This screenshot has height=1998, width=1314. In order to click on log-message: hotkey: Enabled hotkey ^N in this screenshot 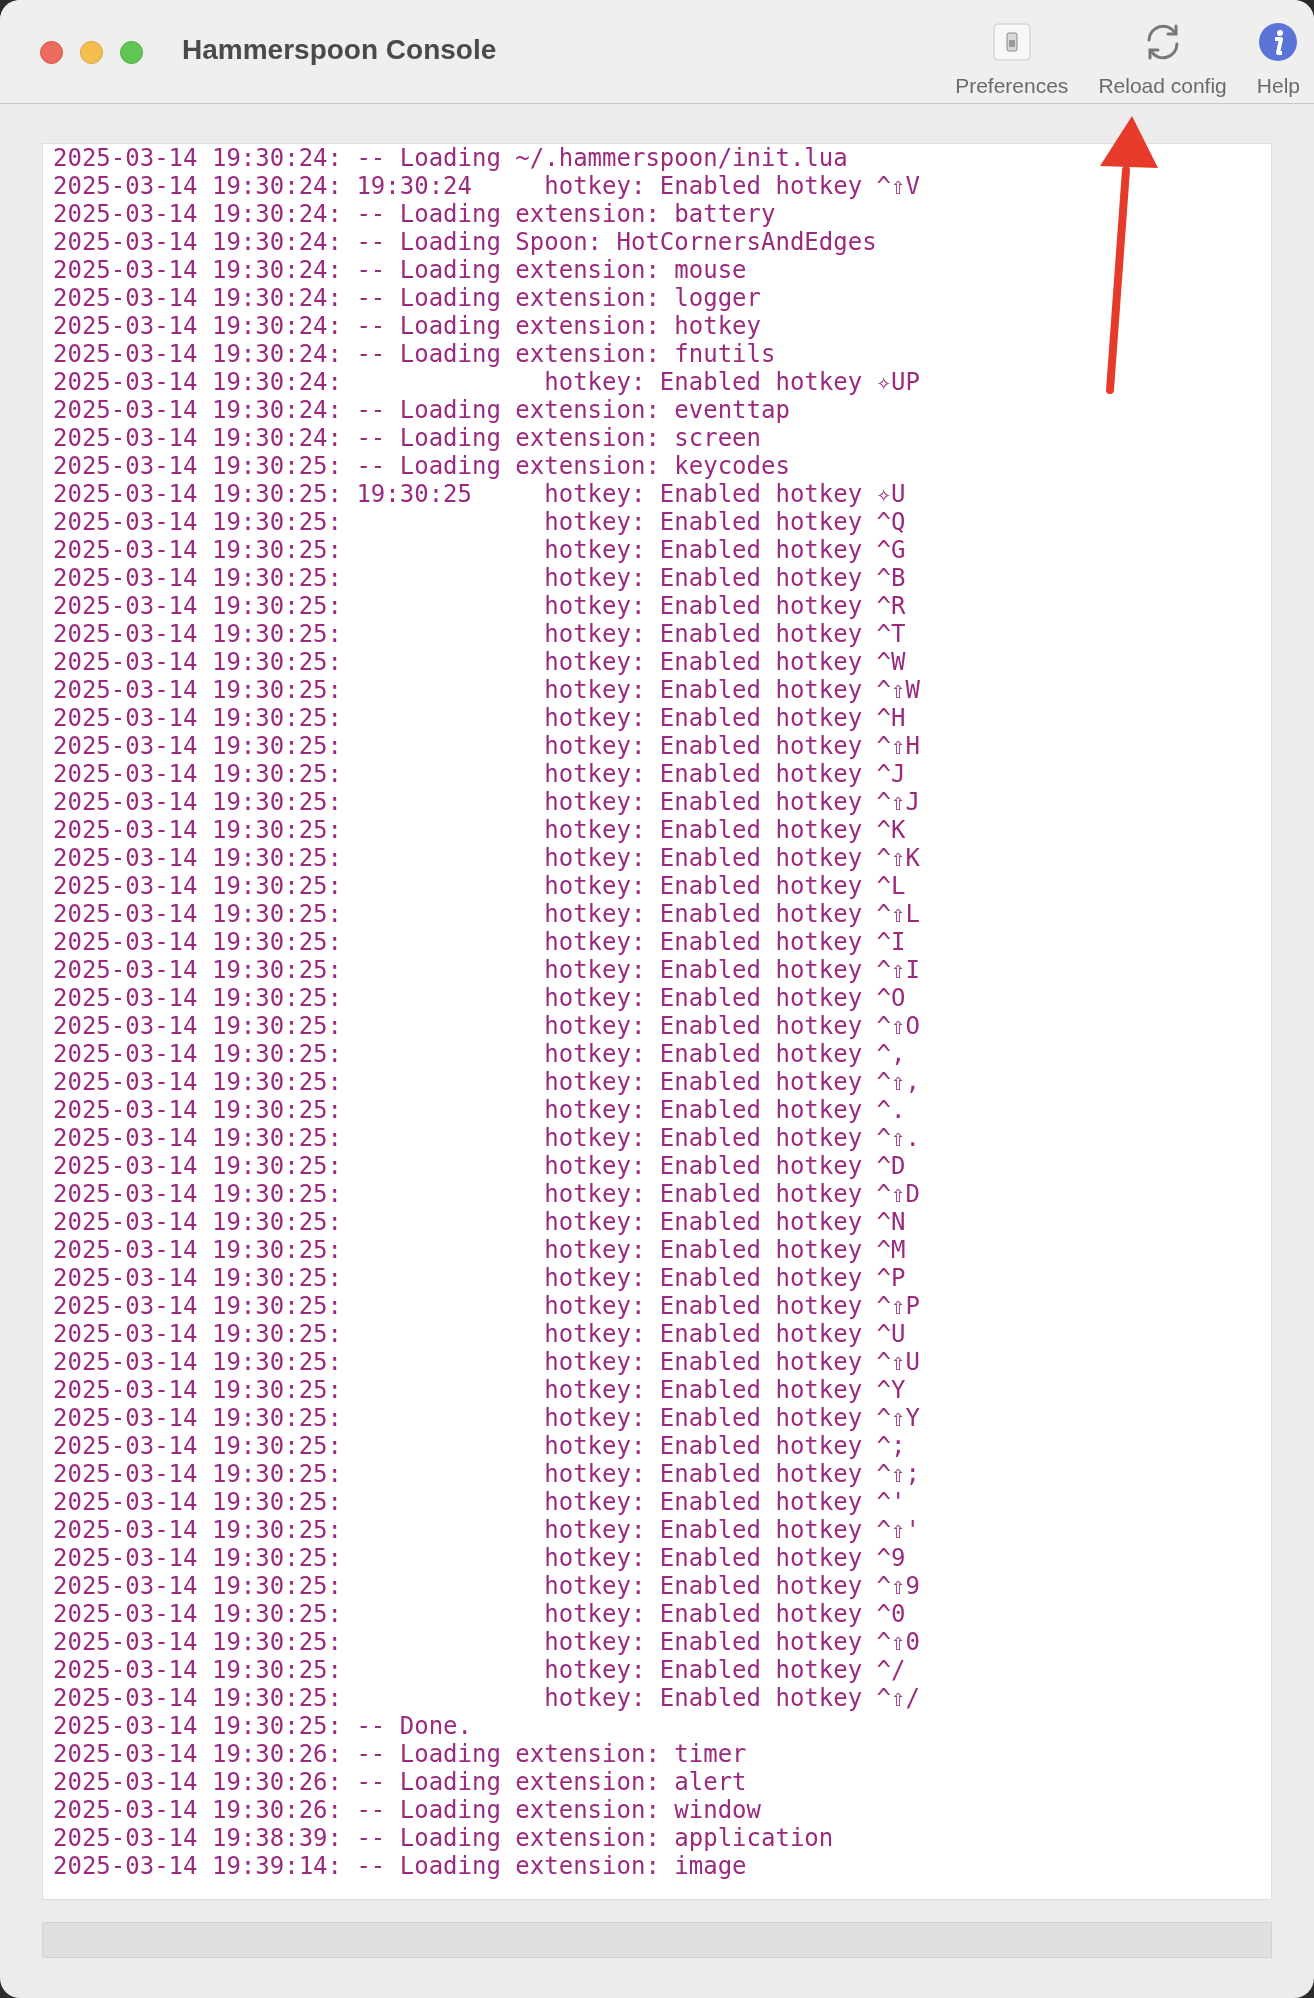, I will do `click(725, 1222)`.